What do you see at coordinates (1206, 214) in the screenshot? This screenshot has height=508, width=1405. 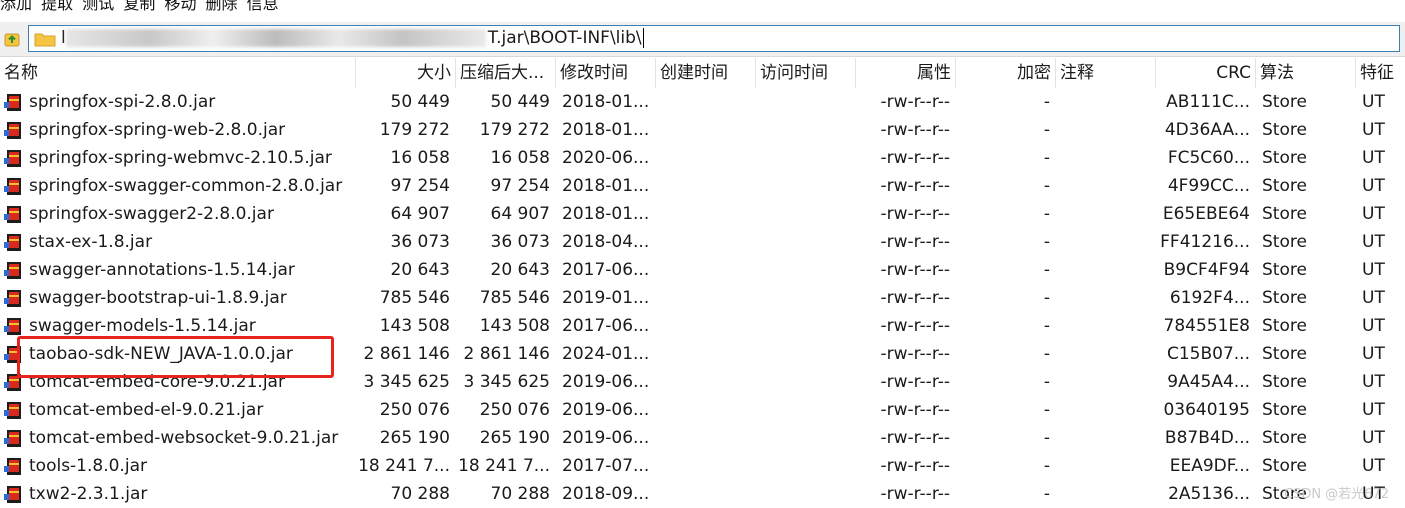 I see `file-crc: E65EBE64` at bounding box center [1206, 214].